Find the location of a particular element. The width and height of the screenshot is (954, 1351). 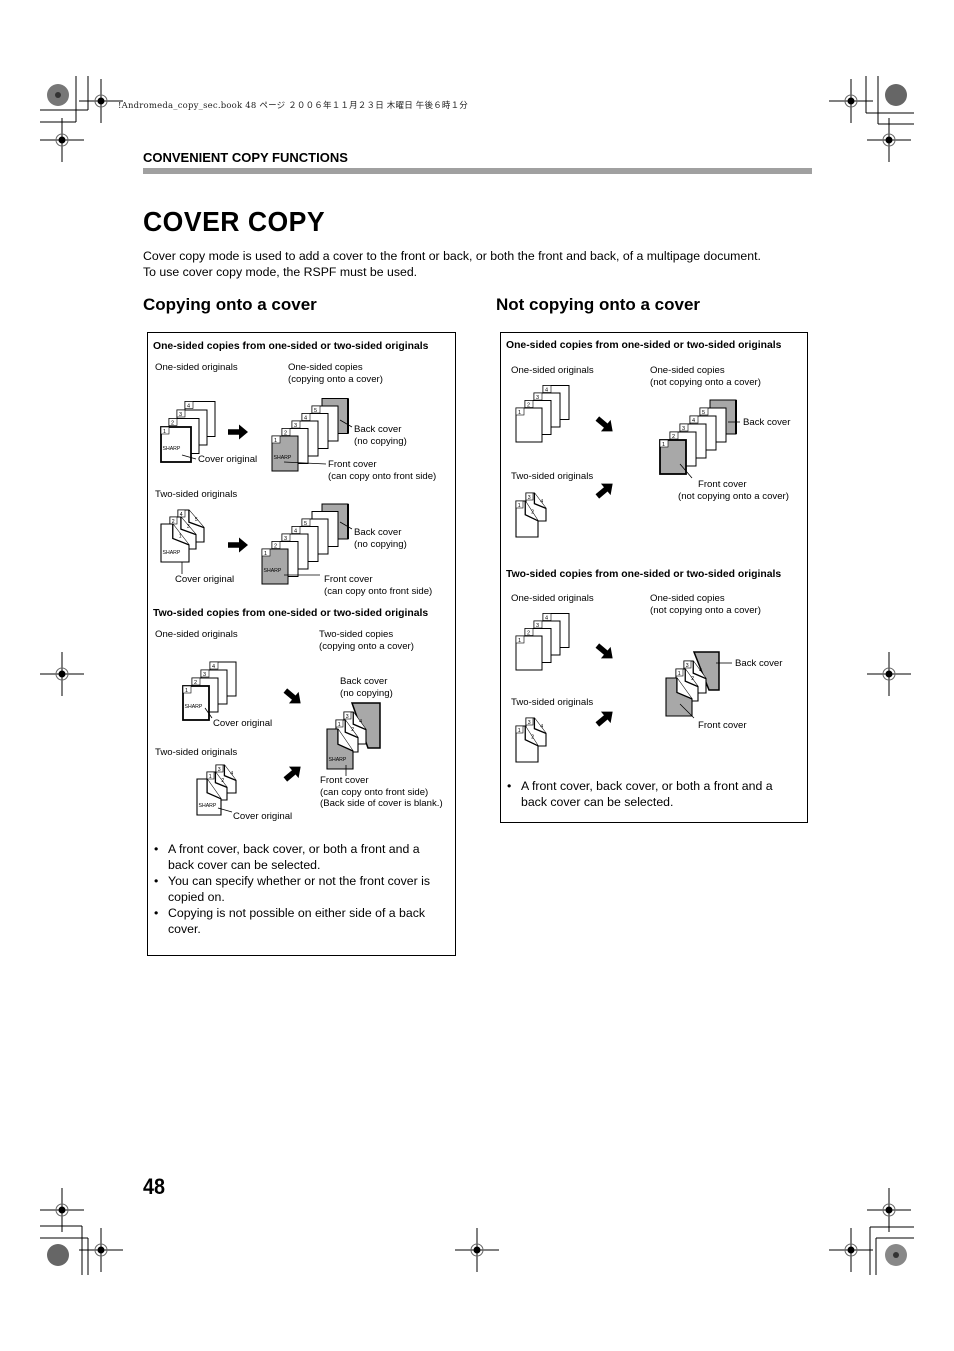

back-page-number: 1 is located at coordinates (180, 536).